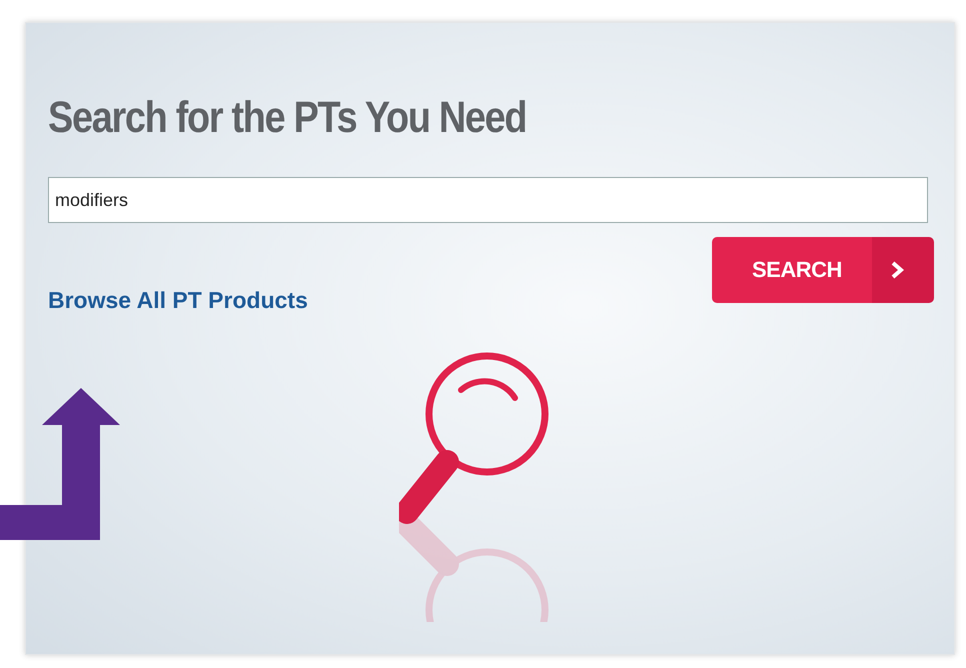 The image size is (966, 668). Describe the element at coordinates (288, 118) in the screenshot. I see `panel-title: Search for the PTs You Need` at that location.